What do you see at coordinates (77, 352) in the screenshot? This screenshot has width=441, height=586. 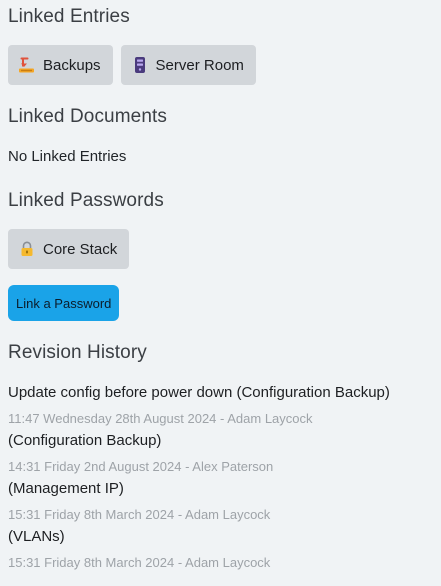 I see `revision-history-title: Revision History` at bounding box center [77, 352].